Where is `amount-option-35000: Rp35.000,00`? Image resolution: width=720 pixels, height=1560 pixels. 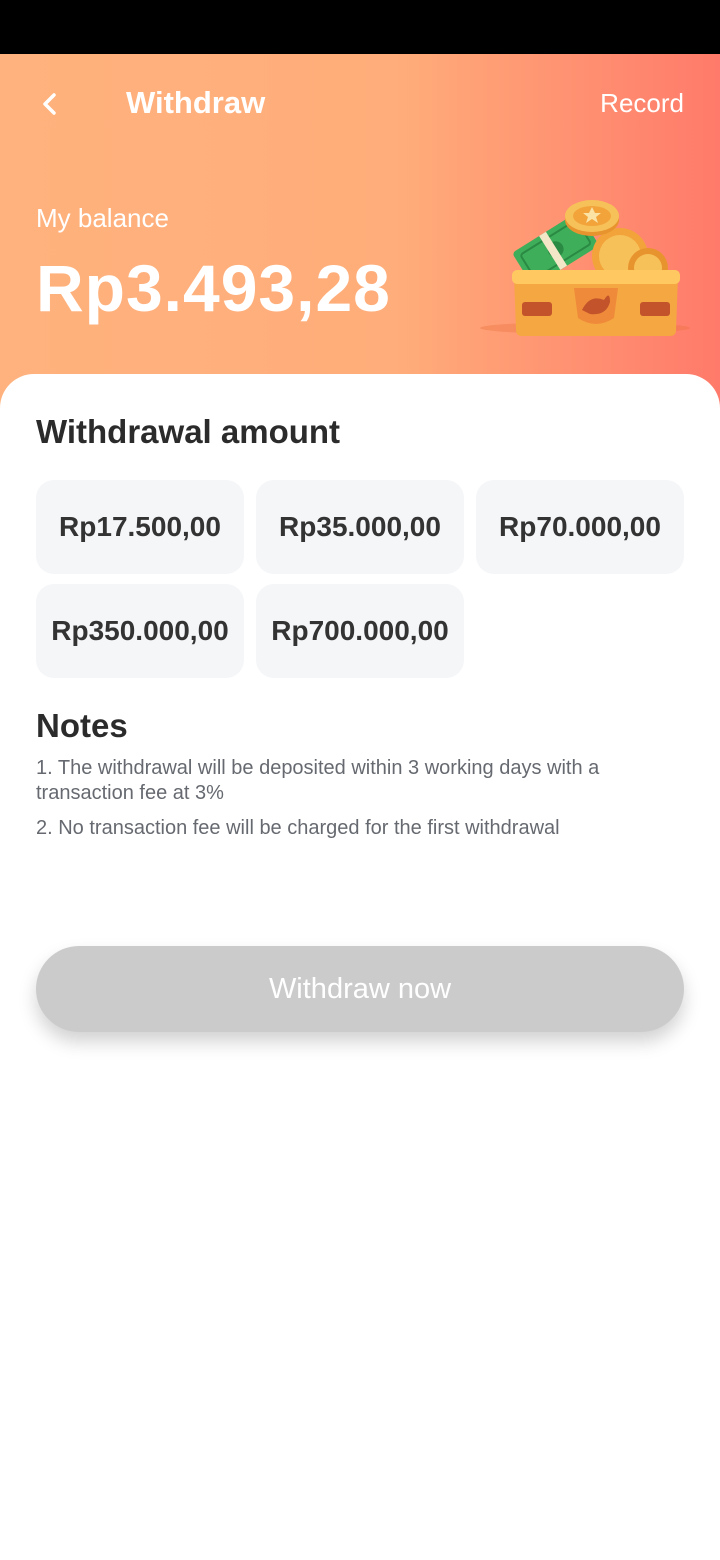 amount-option-35000: Rp35.000,00 is located at coordinates (360, 527).